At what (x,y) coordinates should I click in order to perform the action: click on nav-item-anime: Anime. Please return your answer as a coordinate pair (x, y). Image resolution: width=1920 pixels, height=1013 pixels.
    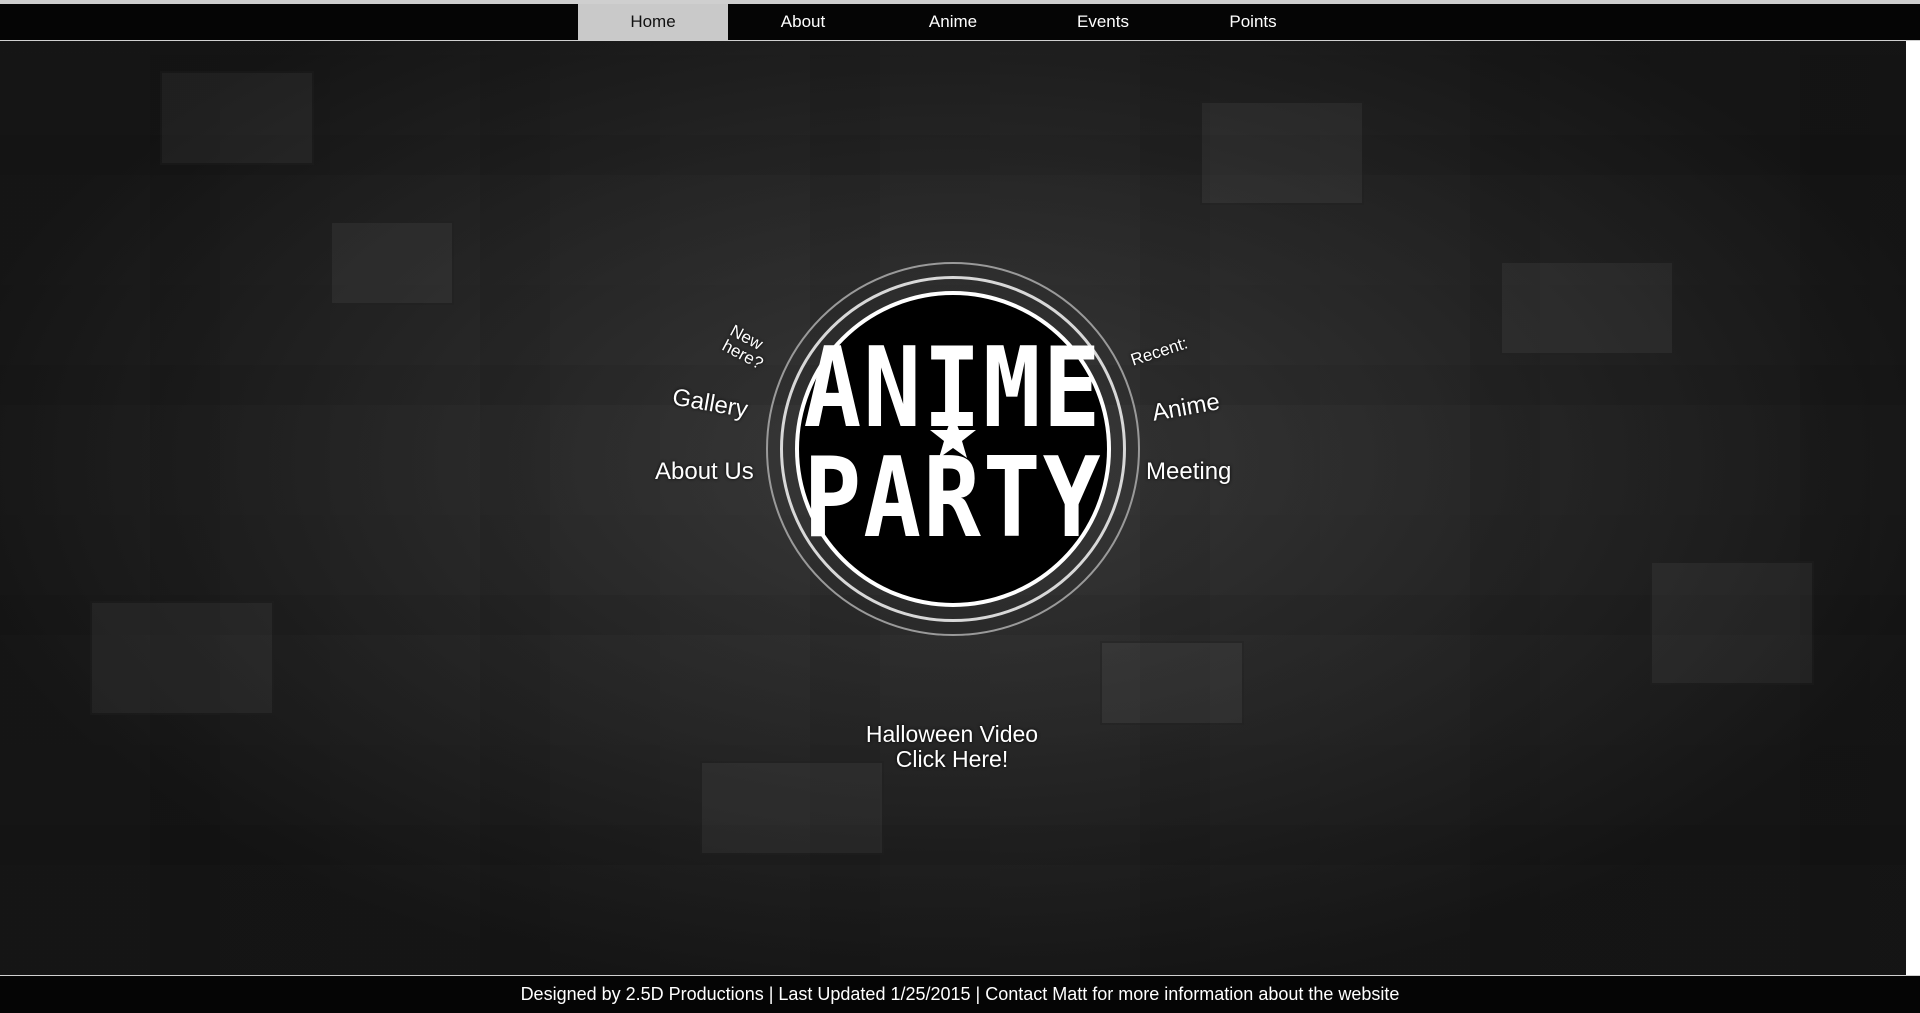
    Looking at the image, I should click on (953, 22).